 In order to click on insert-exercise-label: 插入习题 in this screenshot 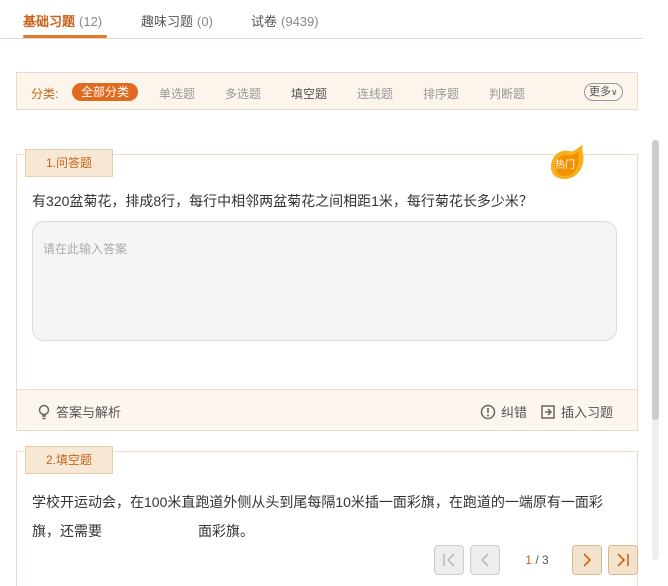, I will do `click(587, 412)`.